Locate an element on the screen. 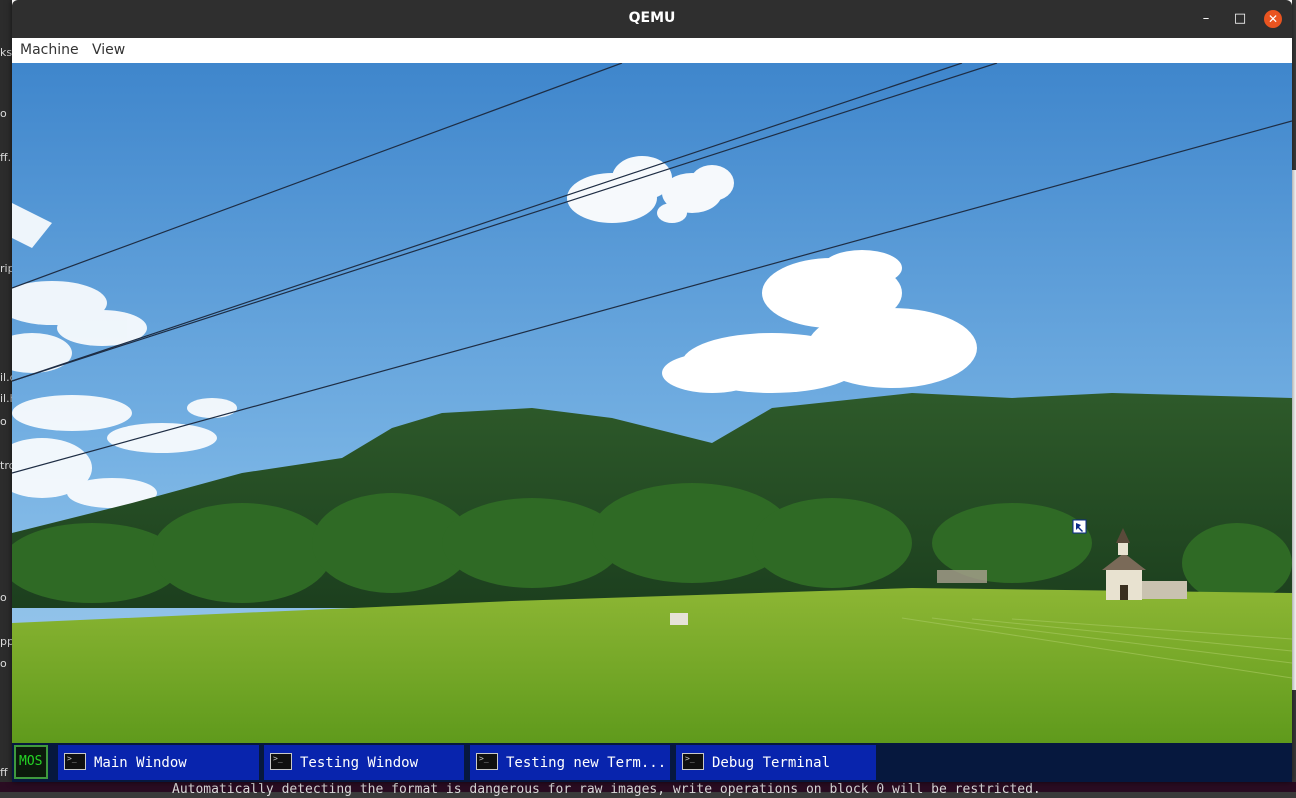 This screenshot has height=798, width=1296. task-main-window: >_ Main Window is located at coordinates (158, 762).